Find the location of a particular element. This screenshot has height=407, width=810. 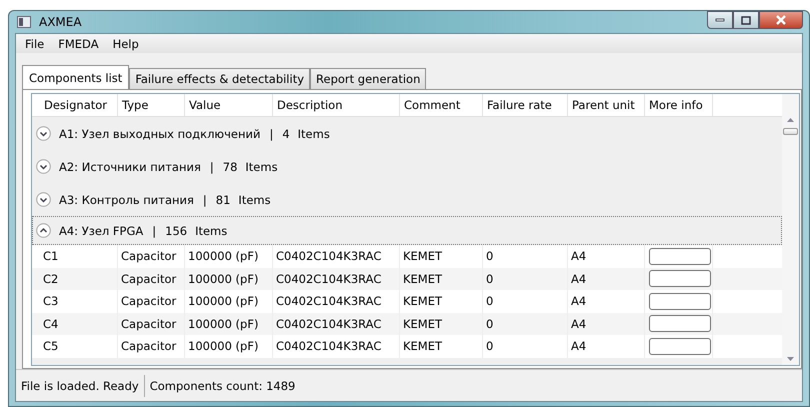

status-text: Components count: 1489 is located at coordinates (222, 386).